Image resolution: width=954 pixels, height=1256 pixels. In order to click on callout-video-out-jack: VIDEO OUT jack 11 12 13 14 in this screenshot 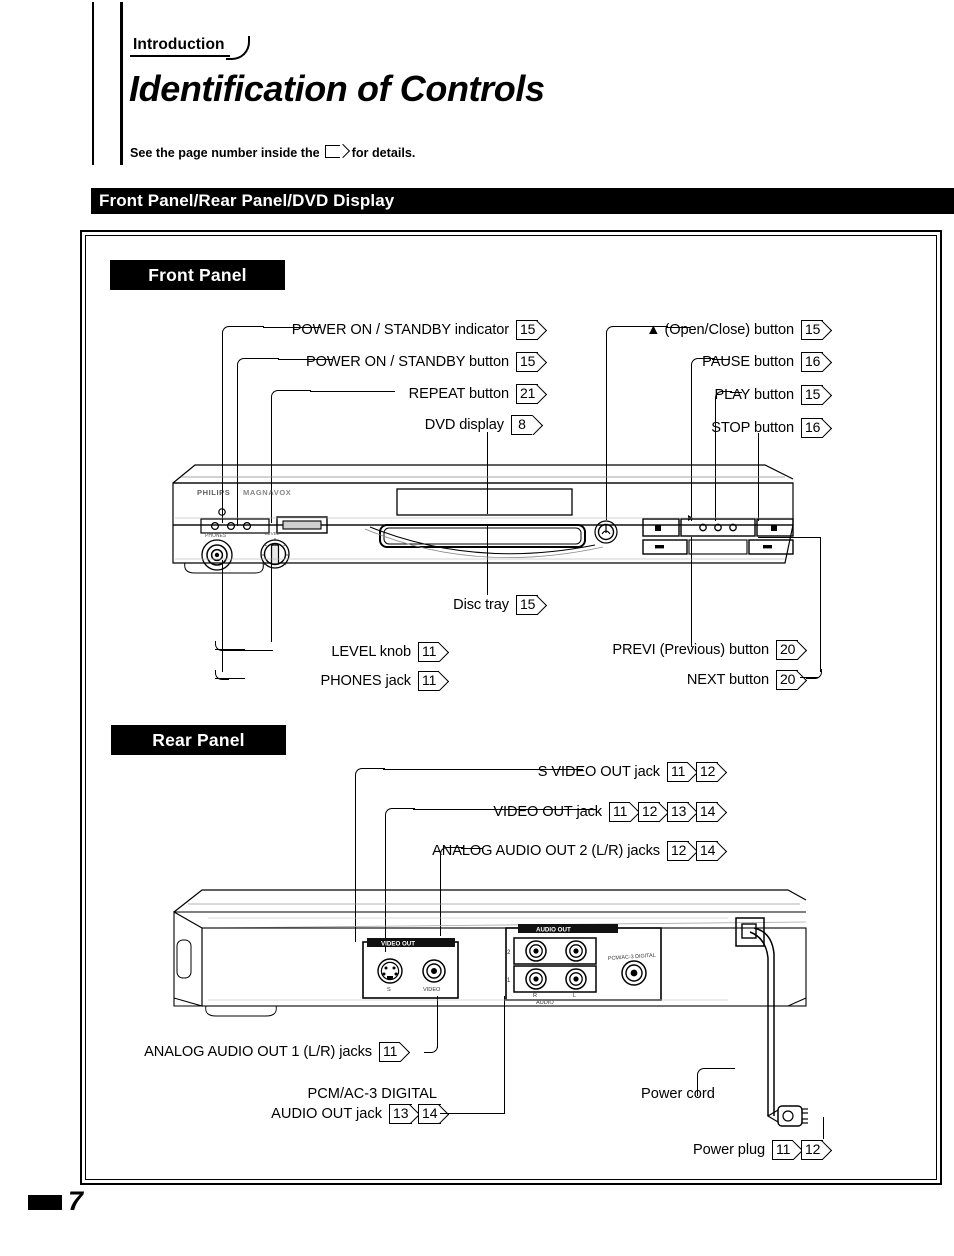, I will do `click(574, 812)`.